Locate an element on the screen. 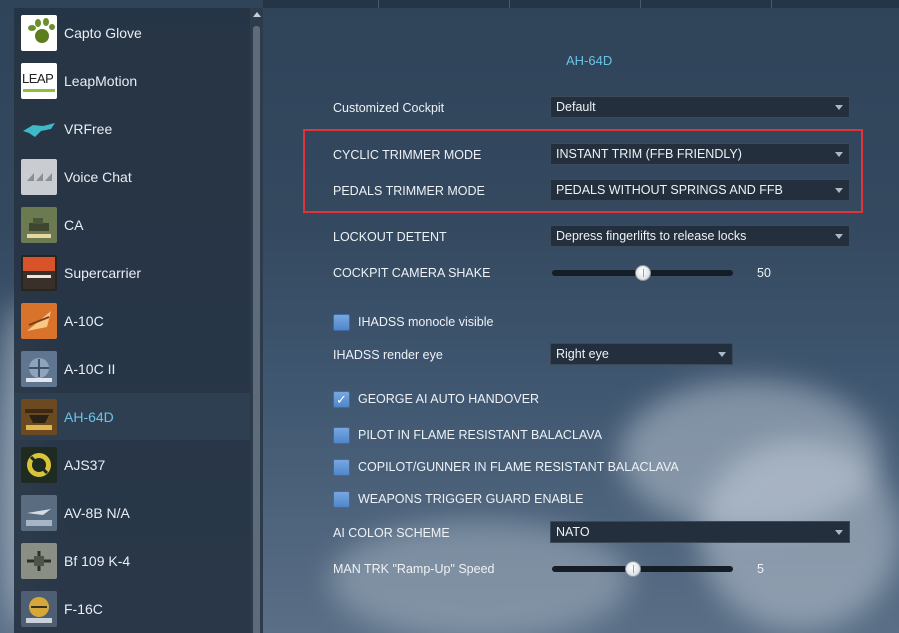  module-item-bf109: Bf 109 K-4 is located at coordinates (132, 560).